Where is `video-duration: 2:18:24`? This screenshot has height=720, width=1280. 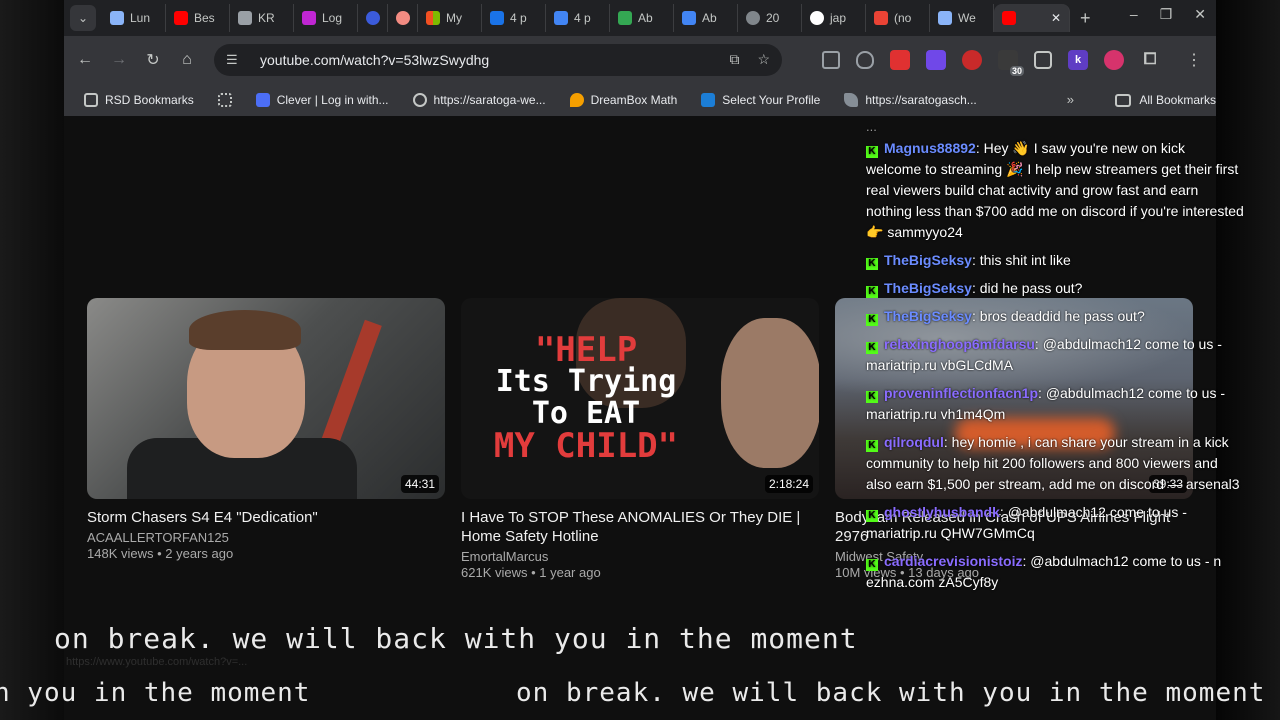
video-duration: 2:18:24 is located at coordinates (788, 484).